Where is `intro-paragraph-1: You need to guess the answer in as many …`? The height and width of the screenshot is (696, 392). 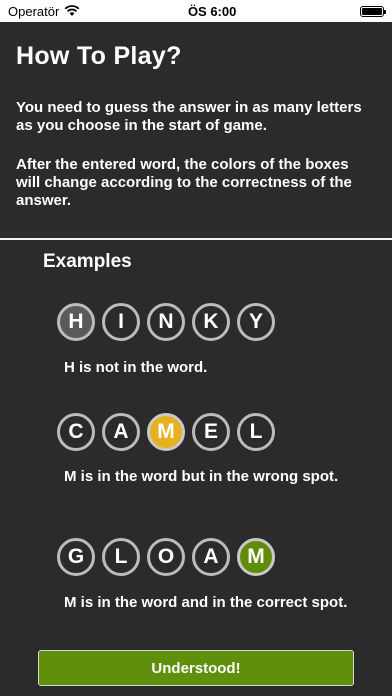 intro-paragraph-1: You need to guess the answer in as many … is located at coordinates (189, 116).